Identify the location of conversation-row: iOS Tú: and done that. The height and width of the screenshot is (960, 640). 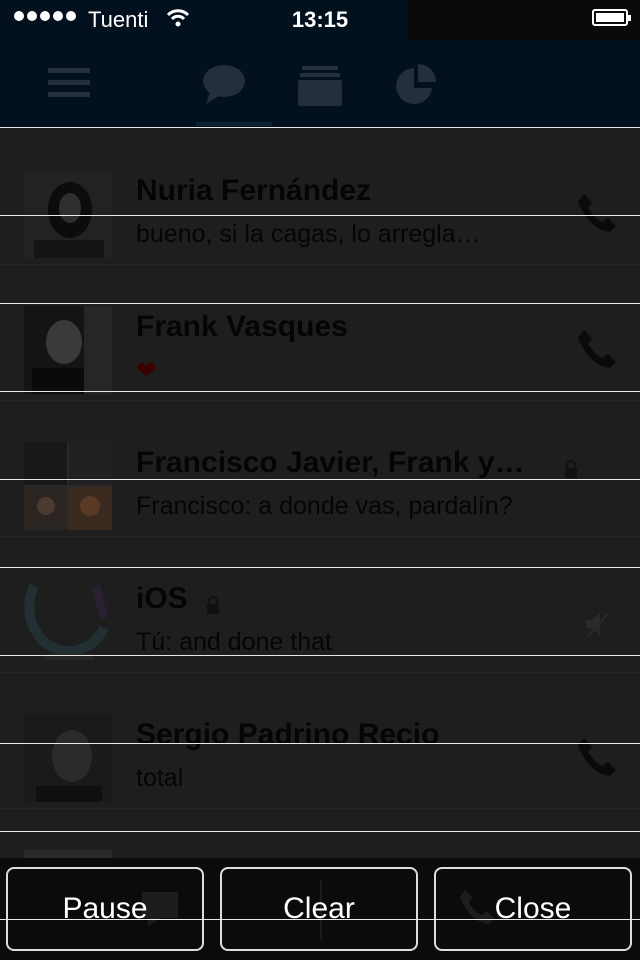
(320, 604).